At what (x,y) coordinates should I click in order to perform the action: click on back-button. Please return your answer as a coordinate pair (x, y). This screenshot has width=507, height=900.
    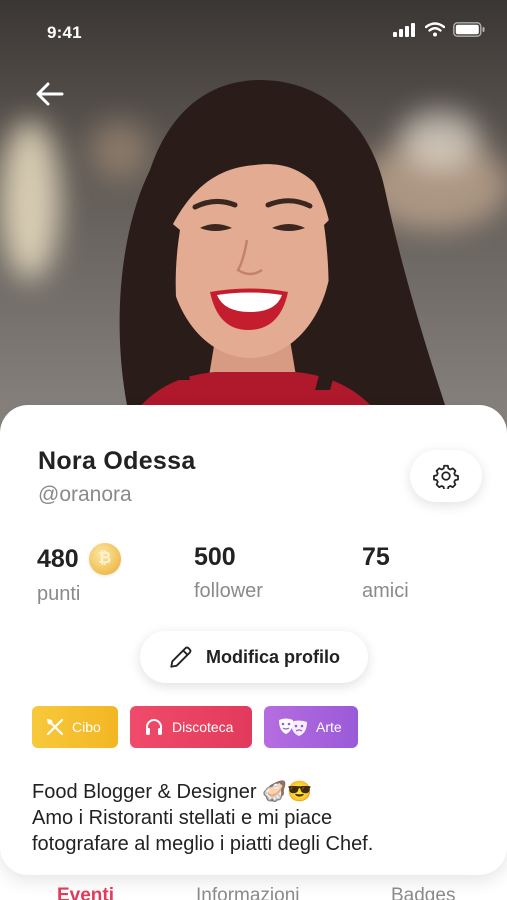
    Looking at the image, I should click on (50, 94).